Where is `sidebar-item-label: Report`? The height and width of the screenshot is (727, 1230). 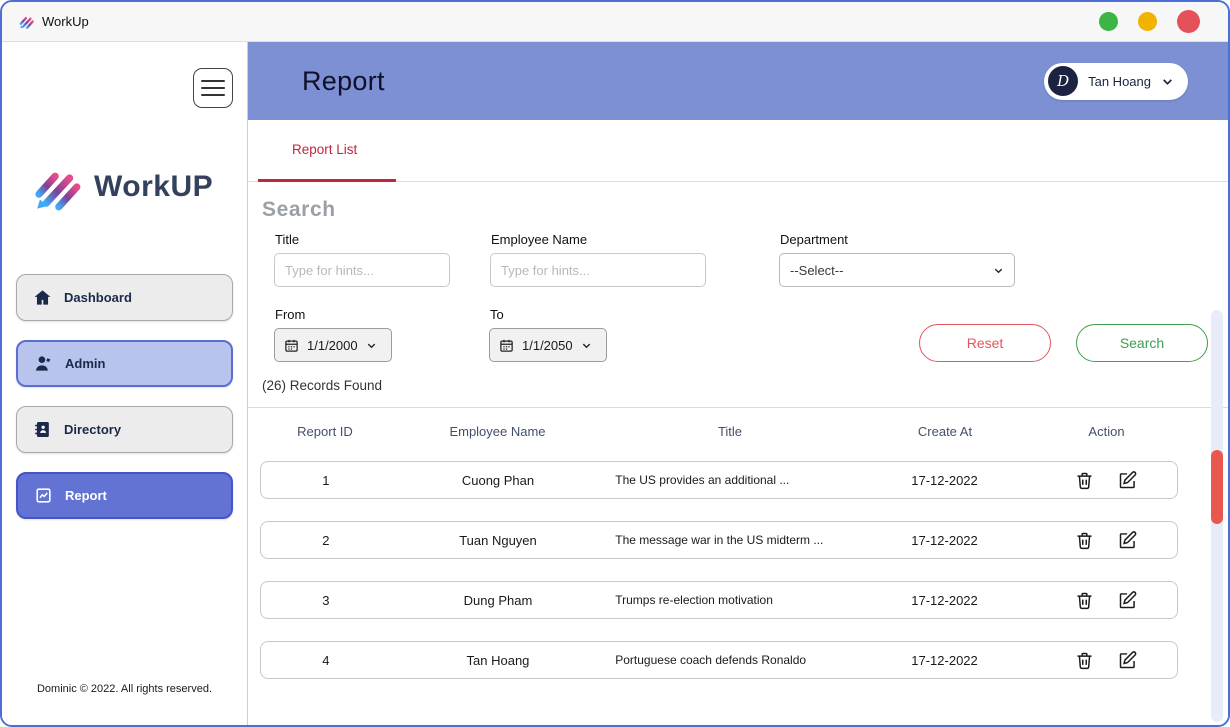 sidebar-item-label: Report is located at coordinates (86, 495).